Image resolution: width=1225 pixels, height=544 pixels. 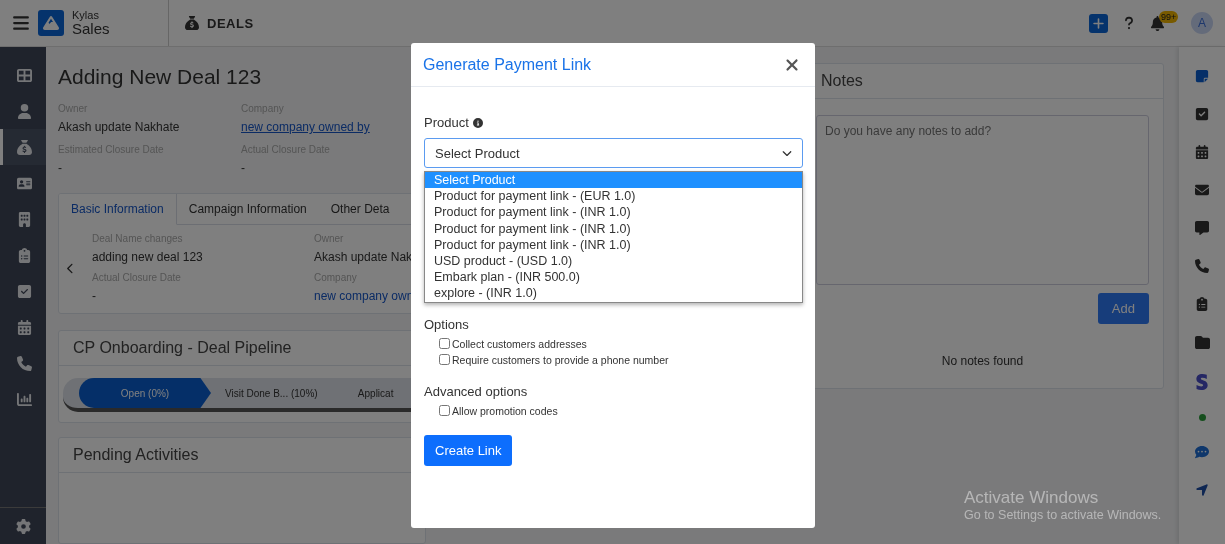 What do you see at coordinates (70, 268) in the screenshot?
I see `chevron-left-icon` at bounding box center [70, 268].